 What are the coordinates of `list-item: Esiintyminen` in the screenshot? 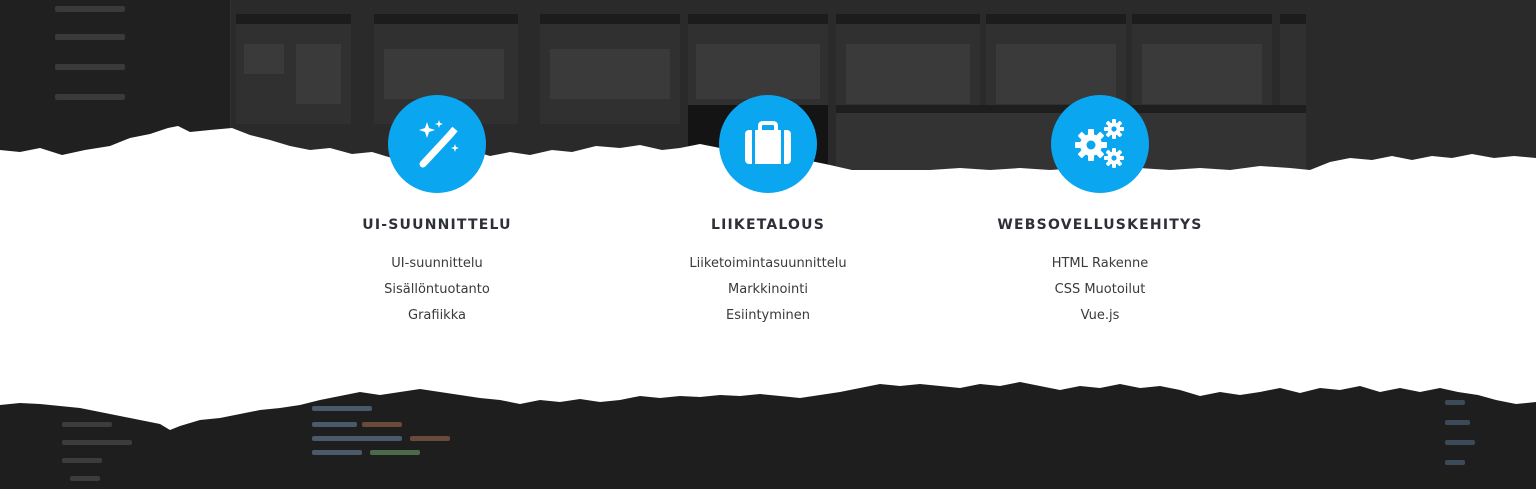 It's located at (768, 315).